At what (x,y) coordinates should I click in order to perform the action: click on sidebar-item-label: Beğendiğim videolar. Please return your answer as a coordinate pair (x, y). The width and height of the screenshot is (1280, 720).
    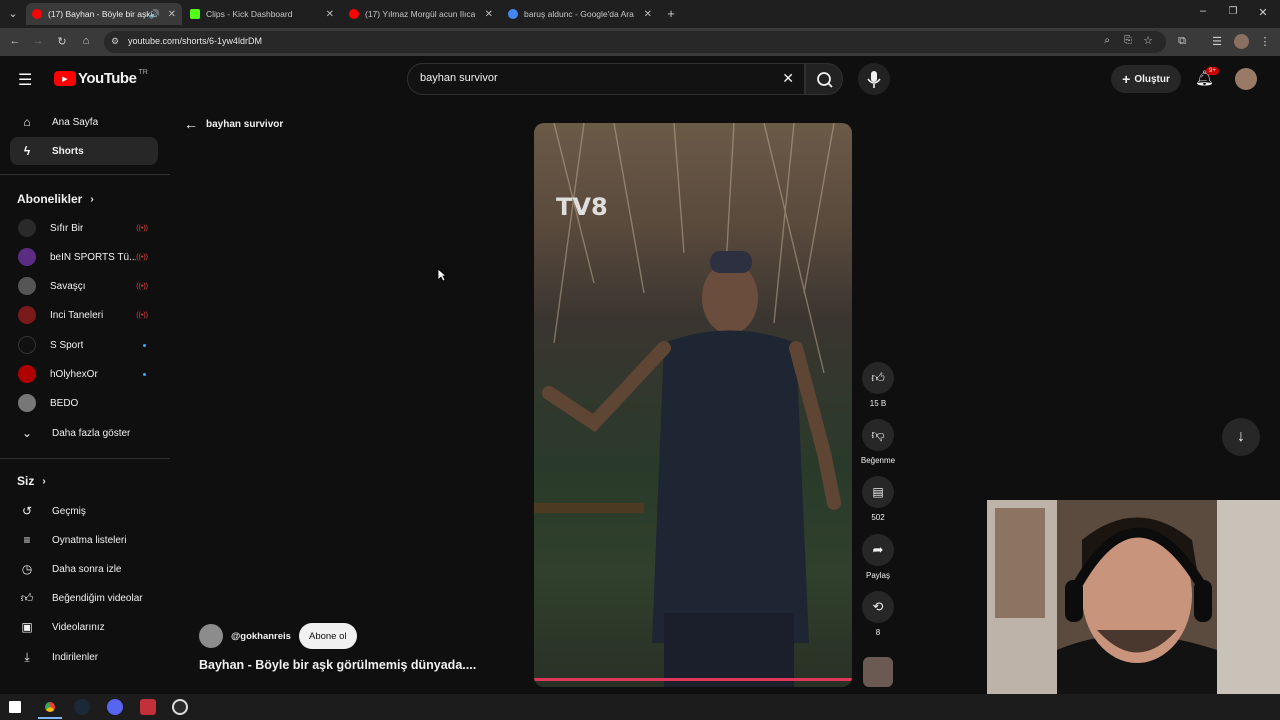
    Looking at the image, I should click on (97, 598).